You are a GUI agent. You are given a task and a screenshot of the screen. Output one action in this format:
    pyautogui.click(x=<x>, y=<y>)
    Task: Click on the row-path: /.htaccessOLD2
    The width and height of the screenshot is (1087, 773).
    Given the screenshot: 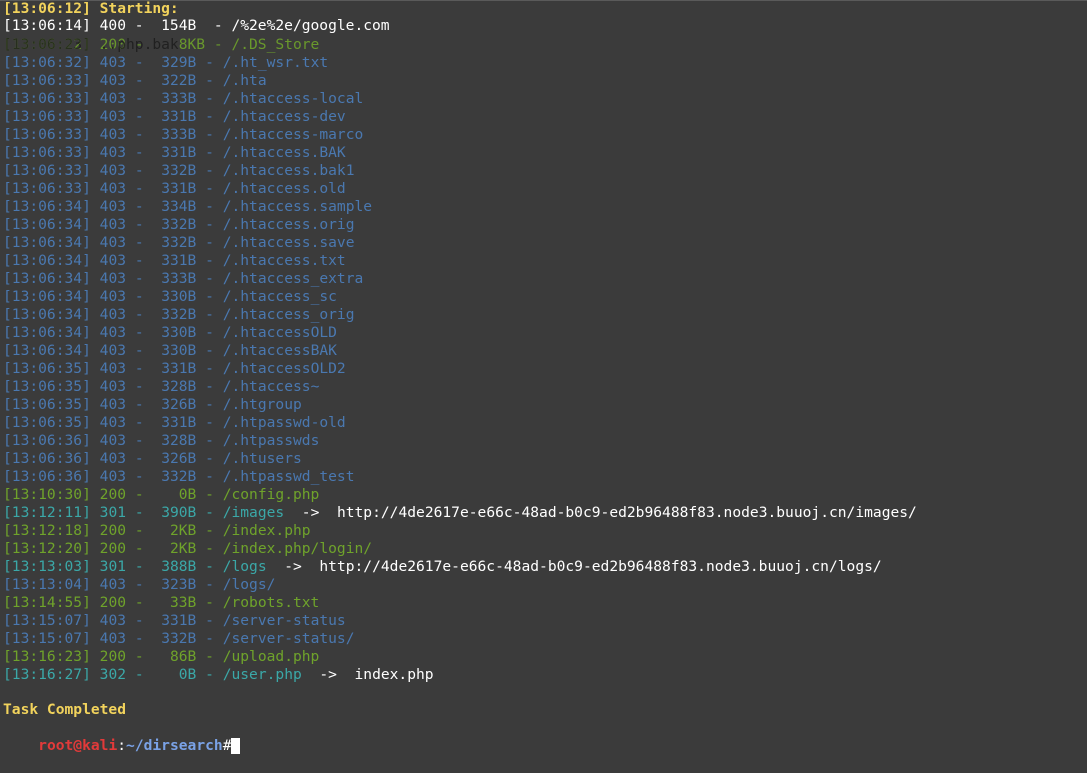 What is the action you would take?
    pyautogui.click(x=284, y=368)
    